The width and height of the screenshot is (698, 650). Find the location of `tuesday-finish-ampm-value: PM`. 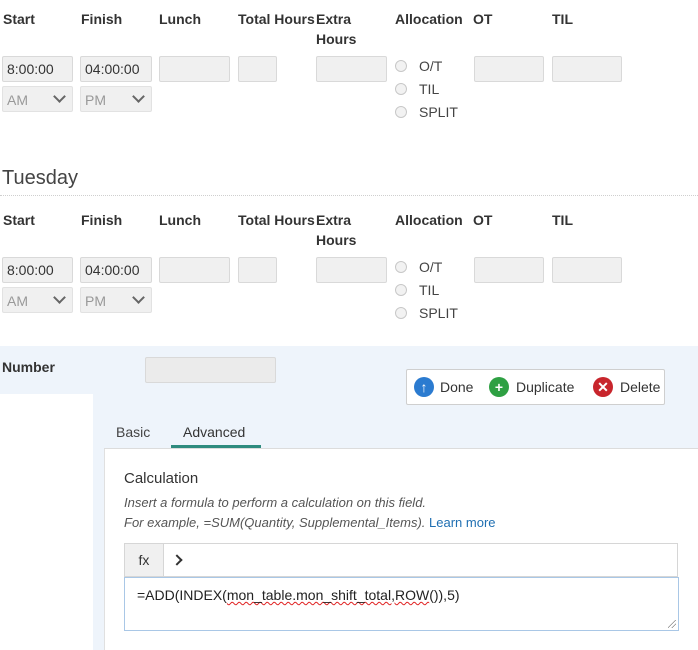

tuesday-finish-ampm-value: PM is located at coordinates (95, 301).